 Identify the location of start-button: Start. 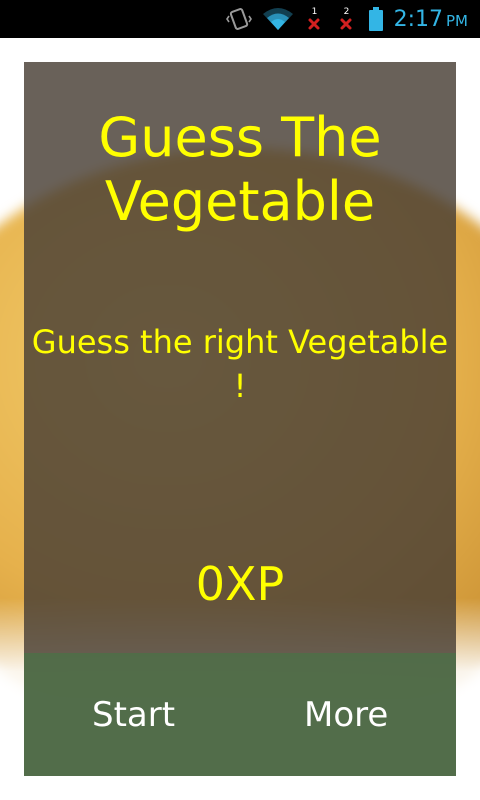
(133, 715).